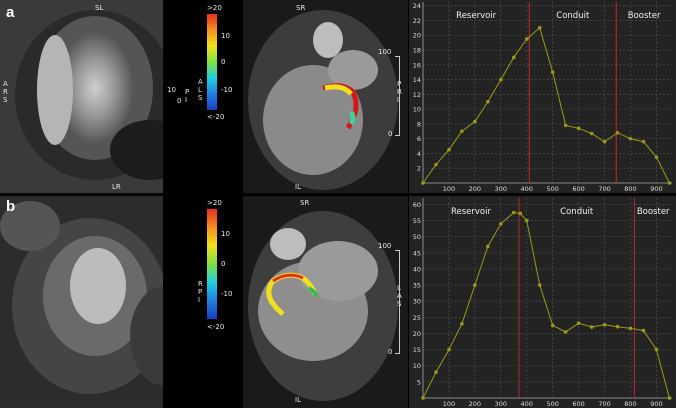 This screenshot has width=676, height=408. What do you see at coordinates (397, 96) in the screenshot?
I see `scale-bar-a` at bounding box center [397, 96].